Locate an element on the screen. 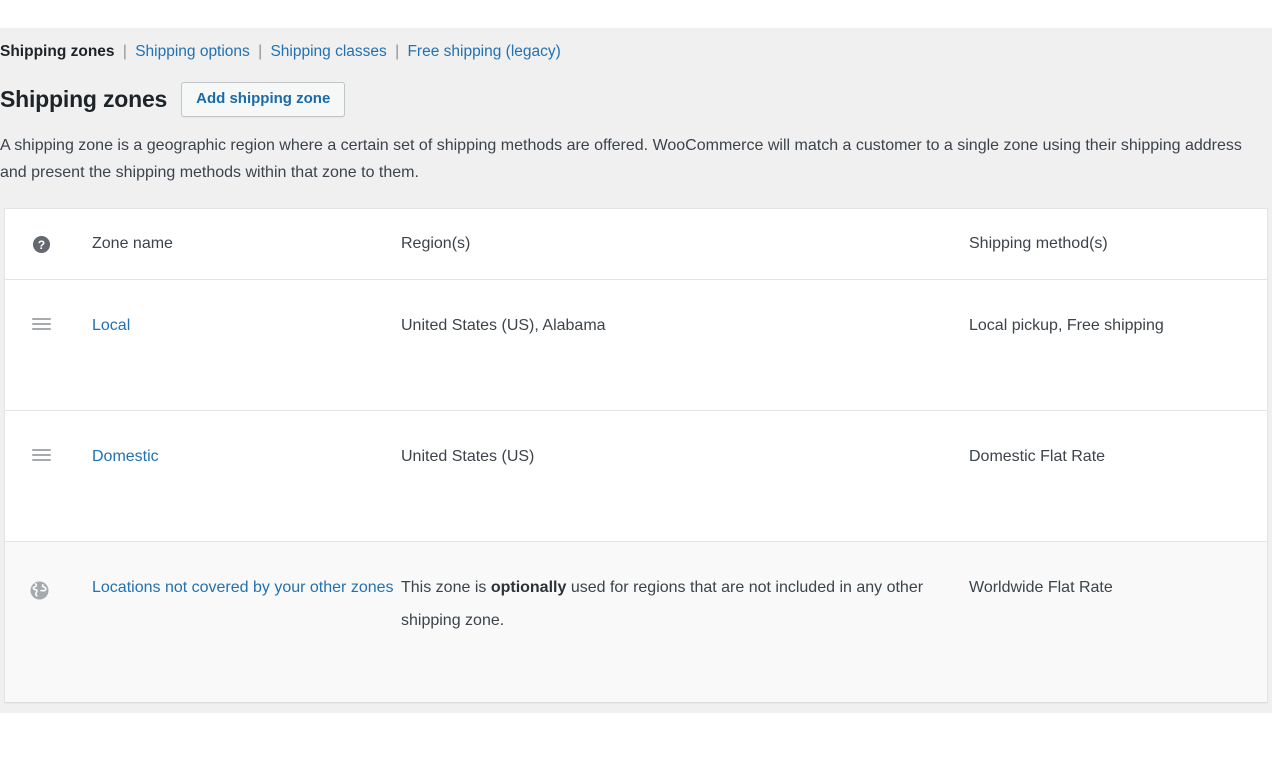 This screenshot has width=1272, height=760. column-header-shipping-methods: Shipping method(s) is located at coordinates (1117, 244).